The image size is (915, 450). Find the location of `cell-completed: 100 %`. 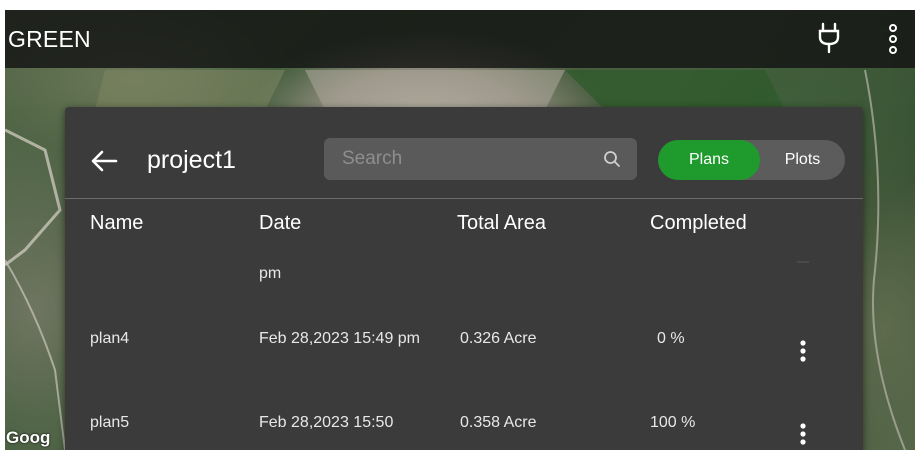

cell-completed: 100 % is located at coordinates (673, 422).